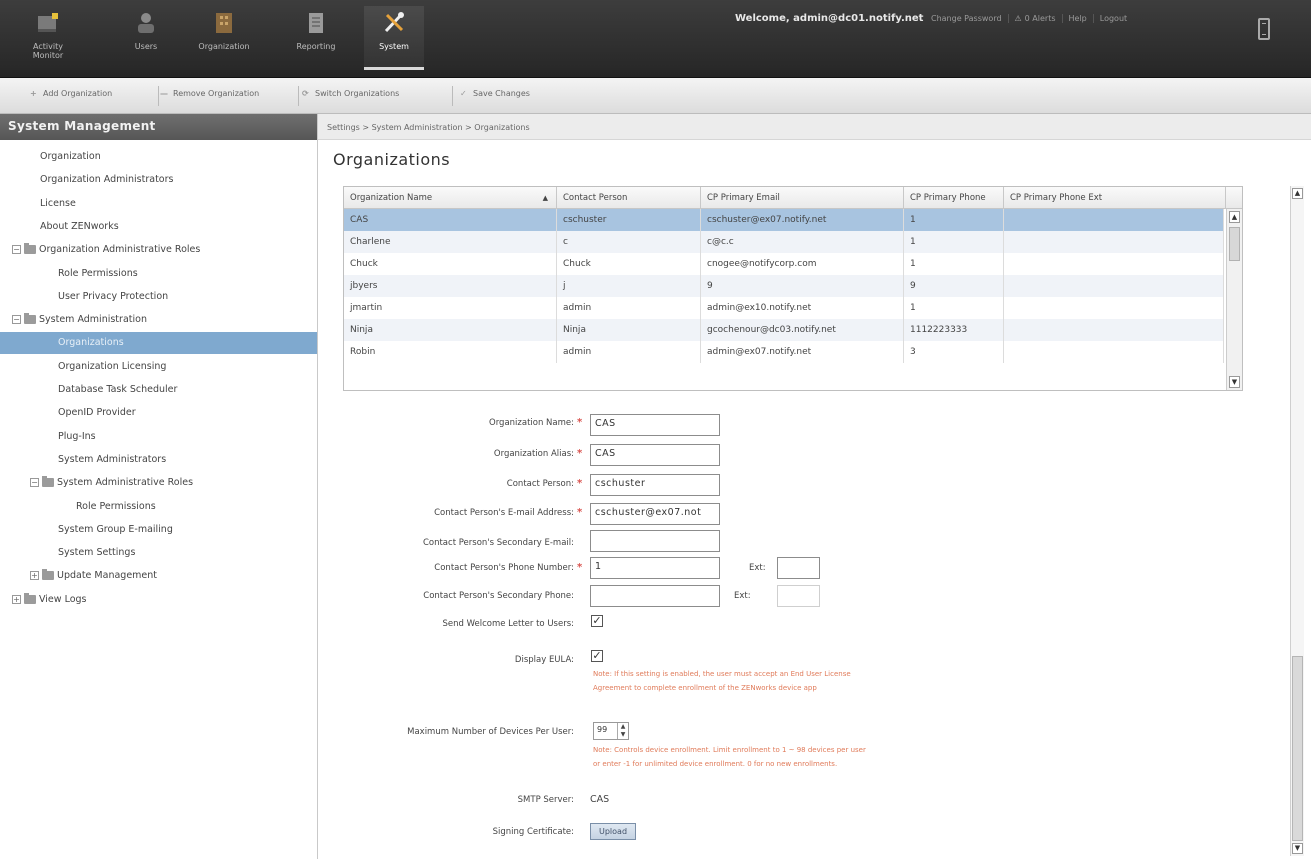 This screenshot has height=859, width=1311. What do you see at coordinates (158, 320) in the screenshot?
I see `sidebar-item-system-administration: − System Administration` at bounding box center [158, 320].